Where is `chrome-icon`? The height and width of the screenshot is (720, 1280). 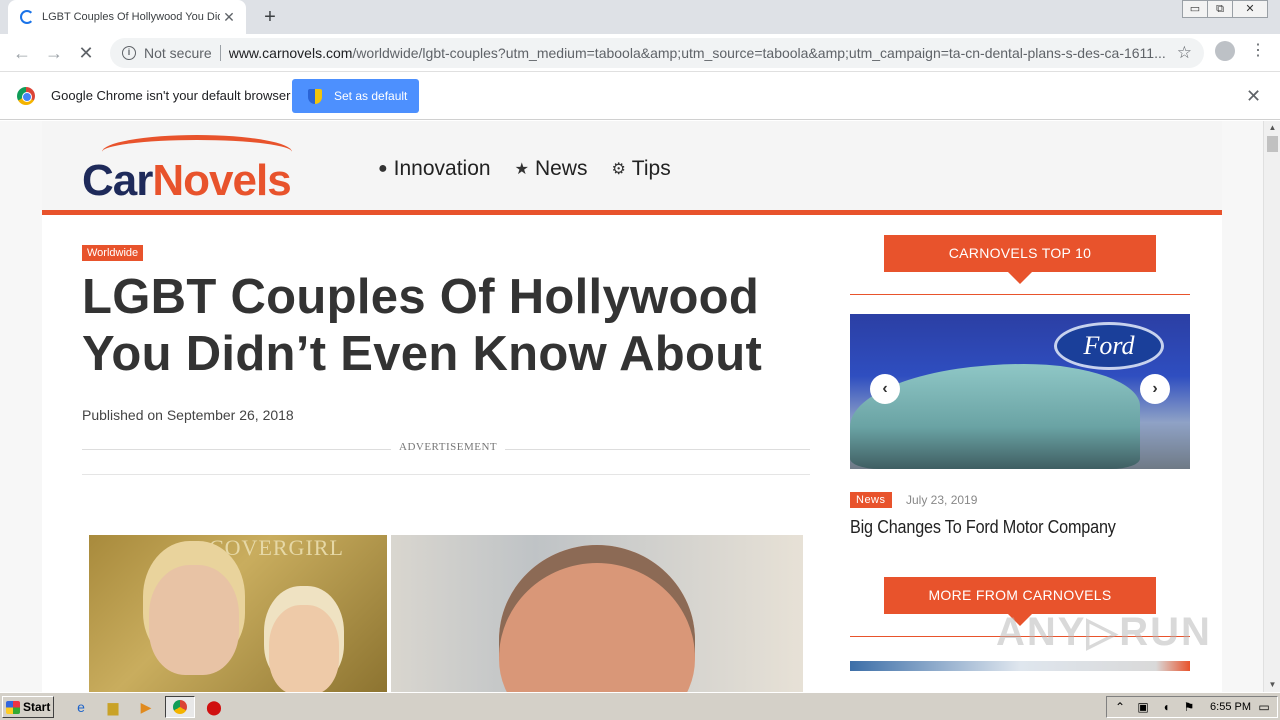 chrome-icon is located at coordinates (180, 707).